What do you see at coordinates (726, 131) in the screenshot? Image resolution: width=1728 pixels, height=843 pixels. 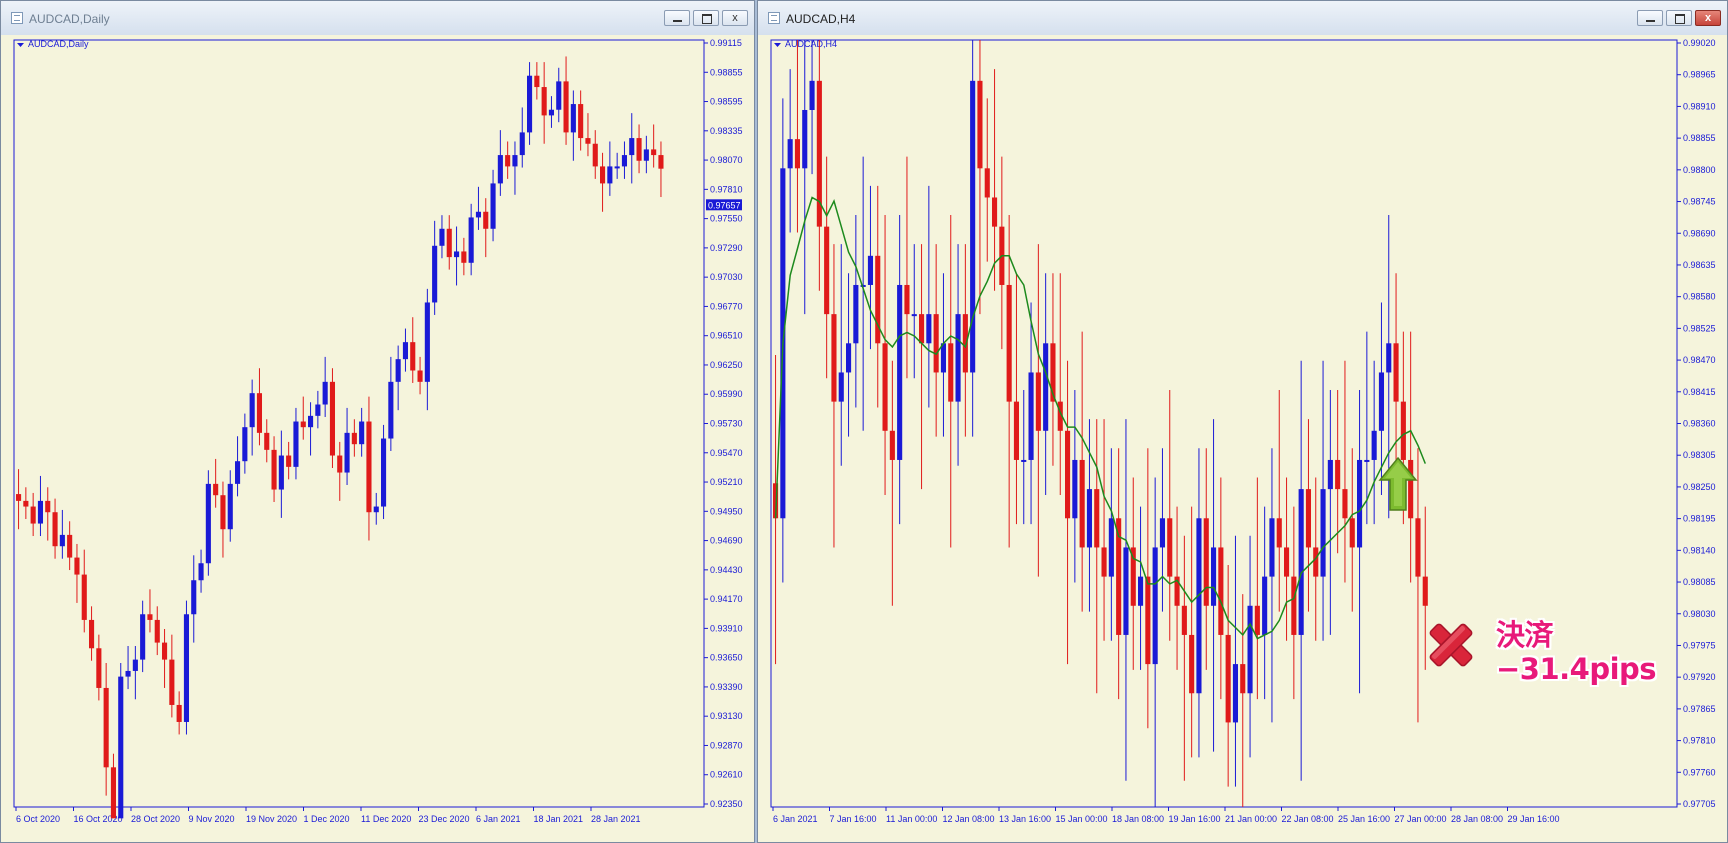 I see `y-tick-label: 0.98335` at bounding box center [726, 131].